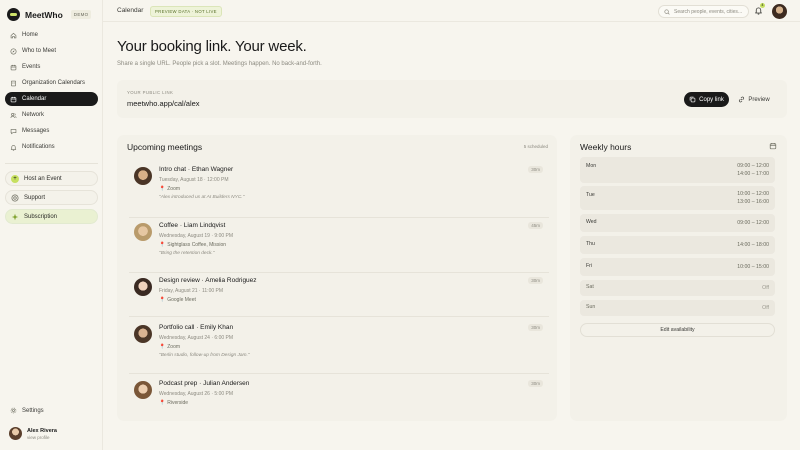  Describe the element at coordinates (677, 308) in the screenshot. I see `day-row-sun: Sun Off` at that location.